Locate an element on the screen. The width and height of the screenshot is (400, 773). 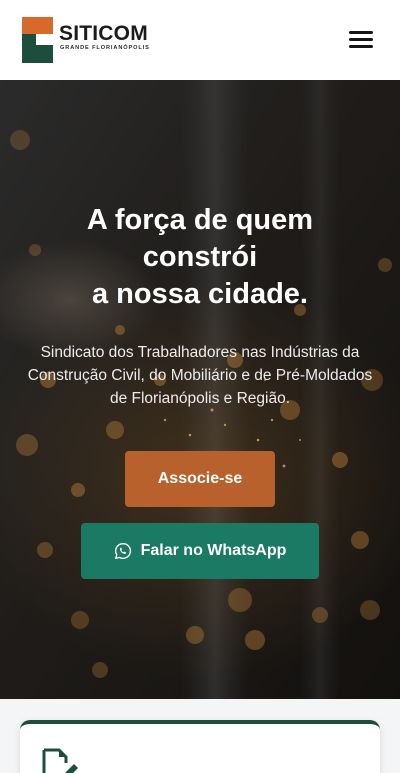
site-header: SITICOM GRANDE FLORIANÓPOLIS is located at coordinates (200, 40).